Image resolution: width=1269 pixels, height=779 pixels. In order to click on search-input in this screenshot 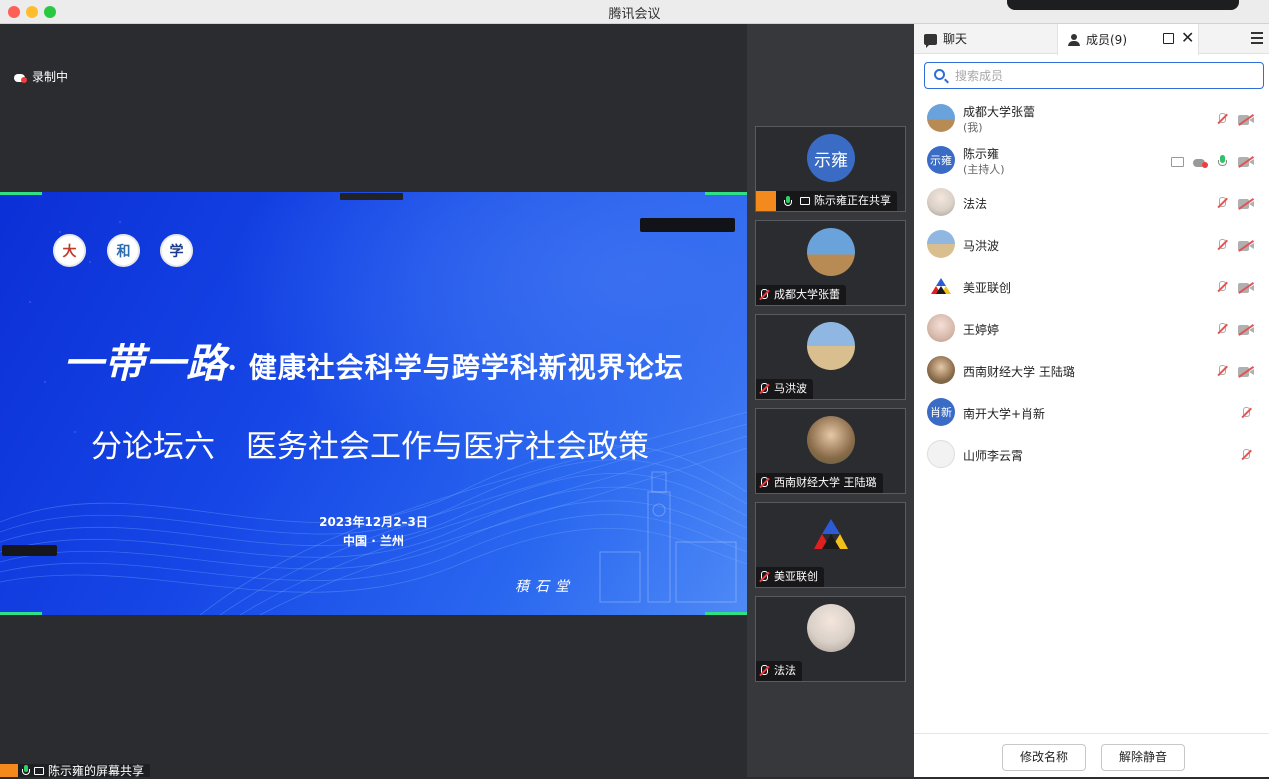, I will do `click(1100, 76)`.